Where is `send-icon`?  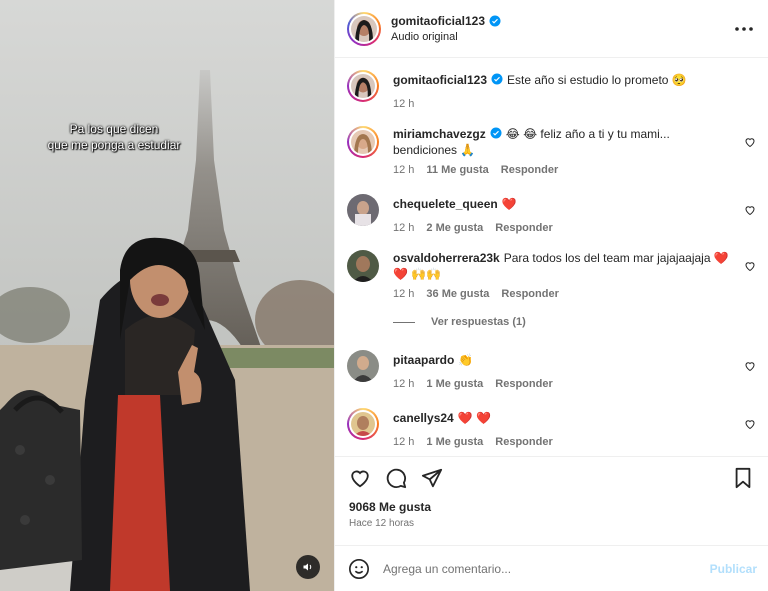
send-icon is located at coordinates (432, 477).